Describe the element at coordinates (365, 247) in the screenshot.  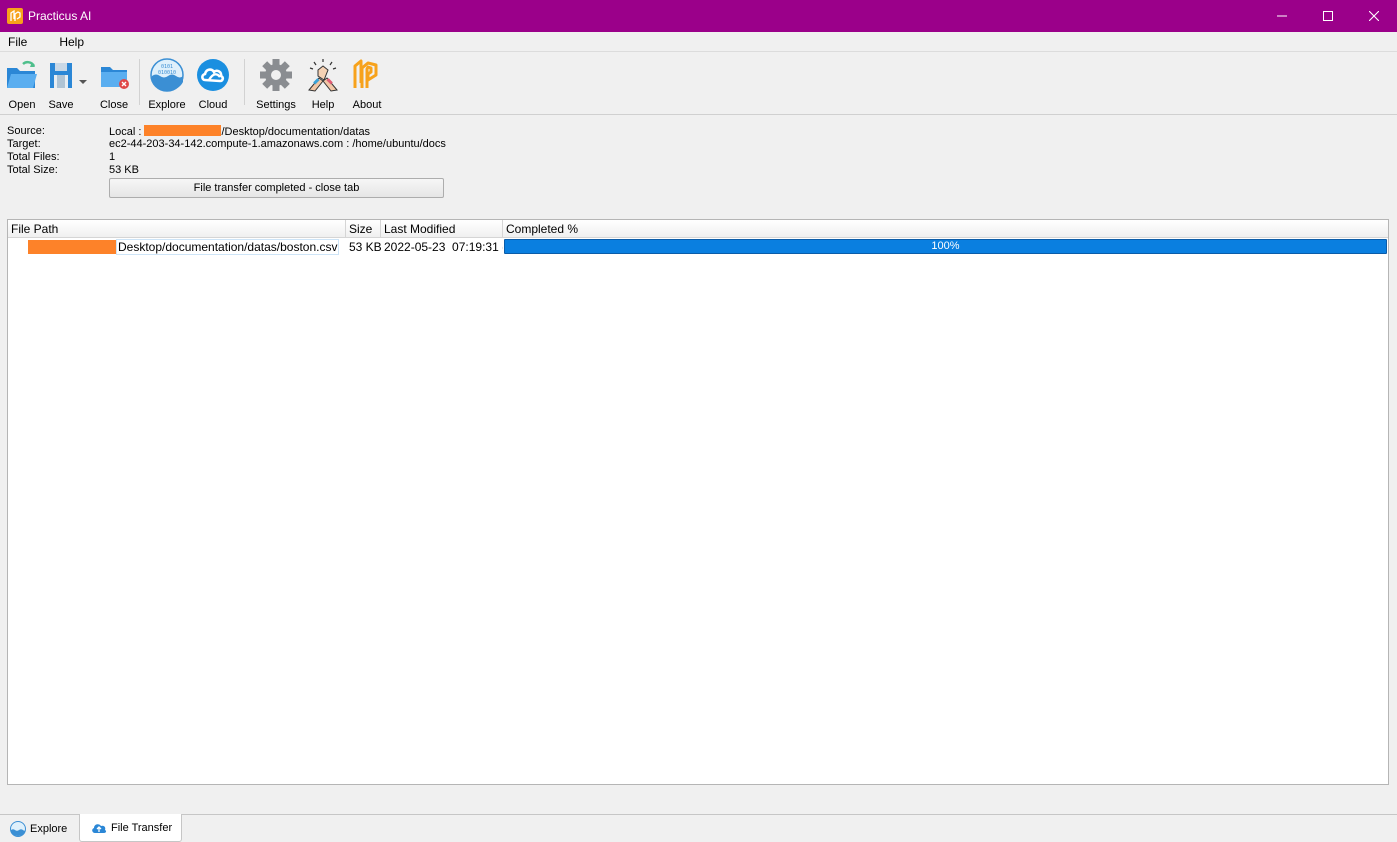
I see `size-cell: 53 KB` at that location.